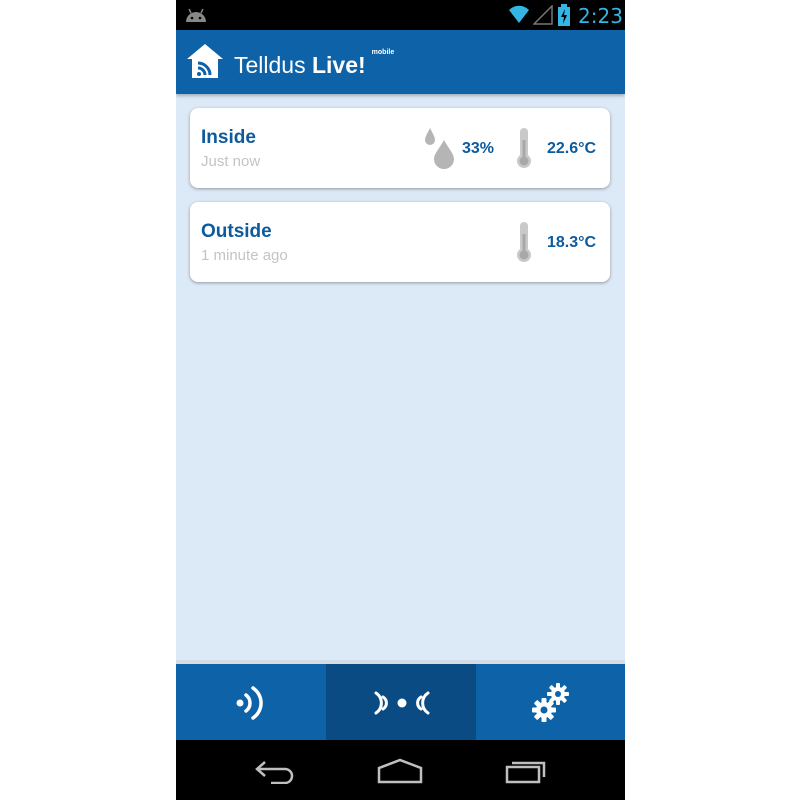 The image size is (800, 800). What do you see at coordinates (228, 137) in the screenshot?
I see `sensor-name: Inside` at bounding box center [228, 137].